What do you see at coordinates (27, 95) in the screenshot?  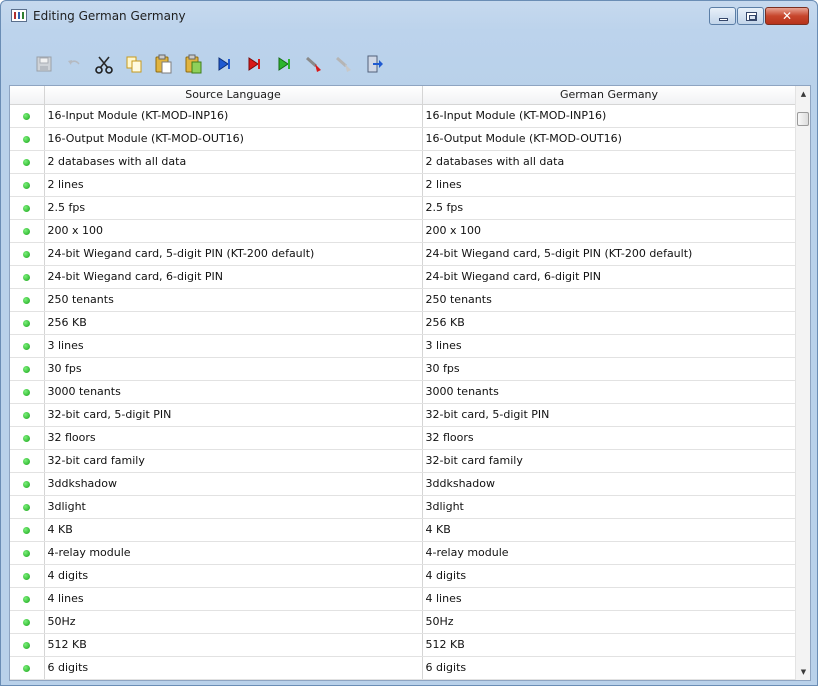 I see `status-column-header` at bounding box center [27, 95].